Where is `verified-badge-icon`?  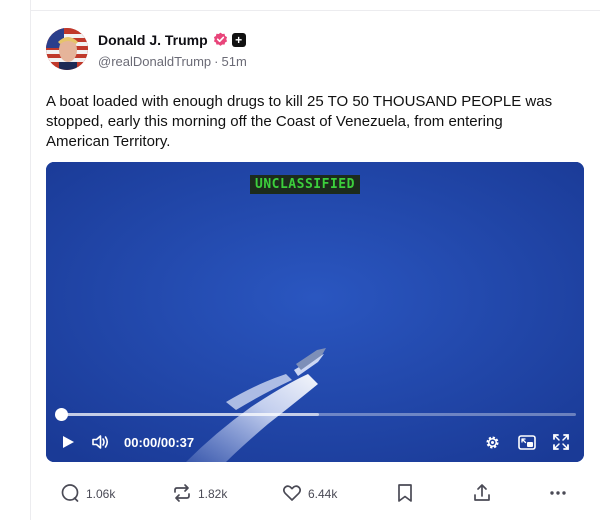
verified-badge-icon is located at coordinates (220, 39).